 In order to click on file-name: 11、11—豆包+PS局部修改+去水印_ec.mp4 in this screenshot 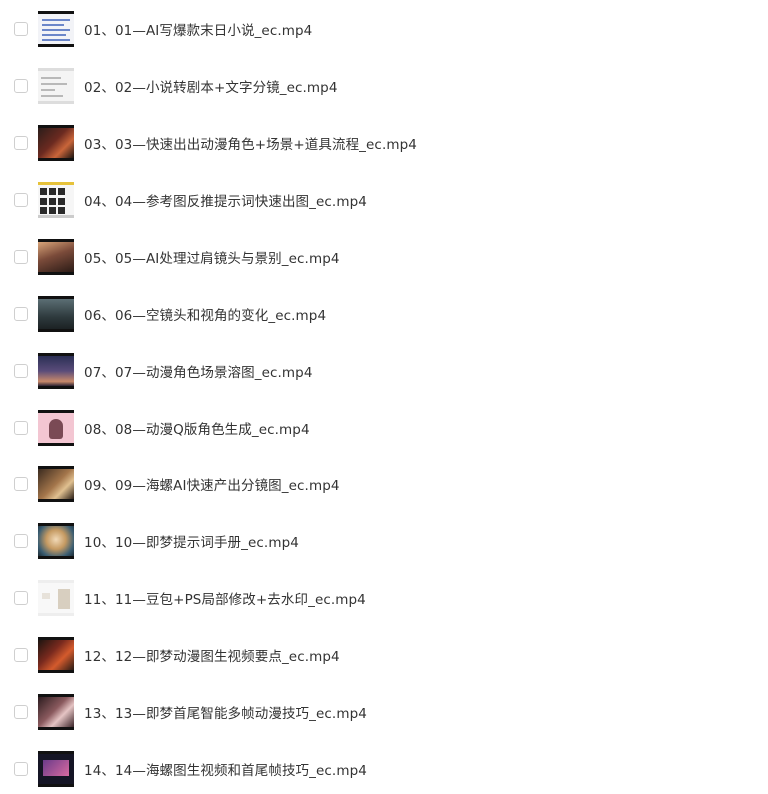, I will do `click(225, 598)`.